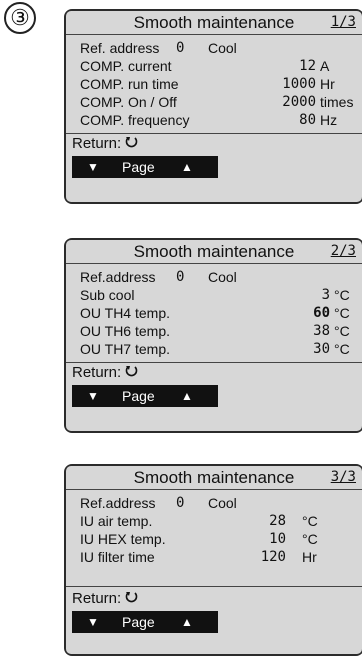  Describe the element at coordinates (337, 102) in the screenshot. I see `item-unit: times` at that location.